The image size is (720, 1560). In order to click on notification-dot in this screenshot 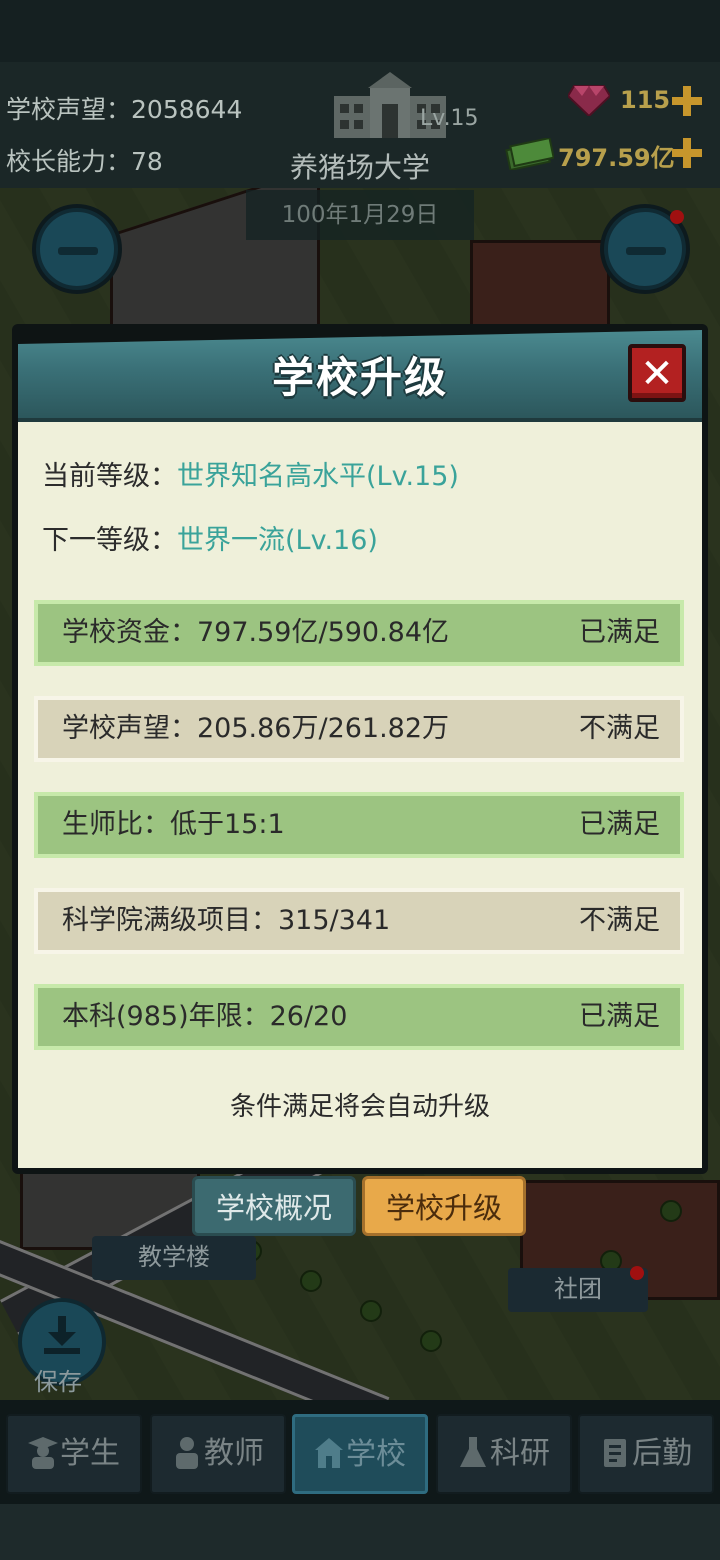, I will do `click(677, 217)`.